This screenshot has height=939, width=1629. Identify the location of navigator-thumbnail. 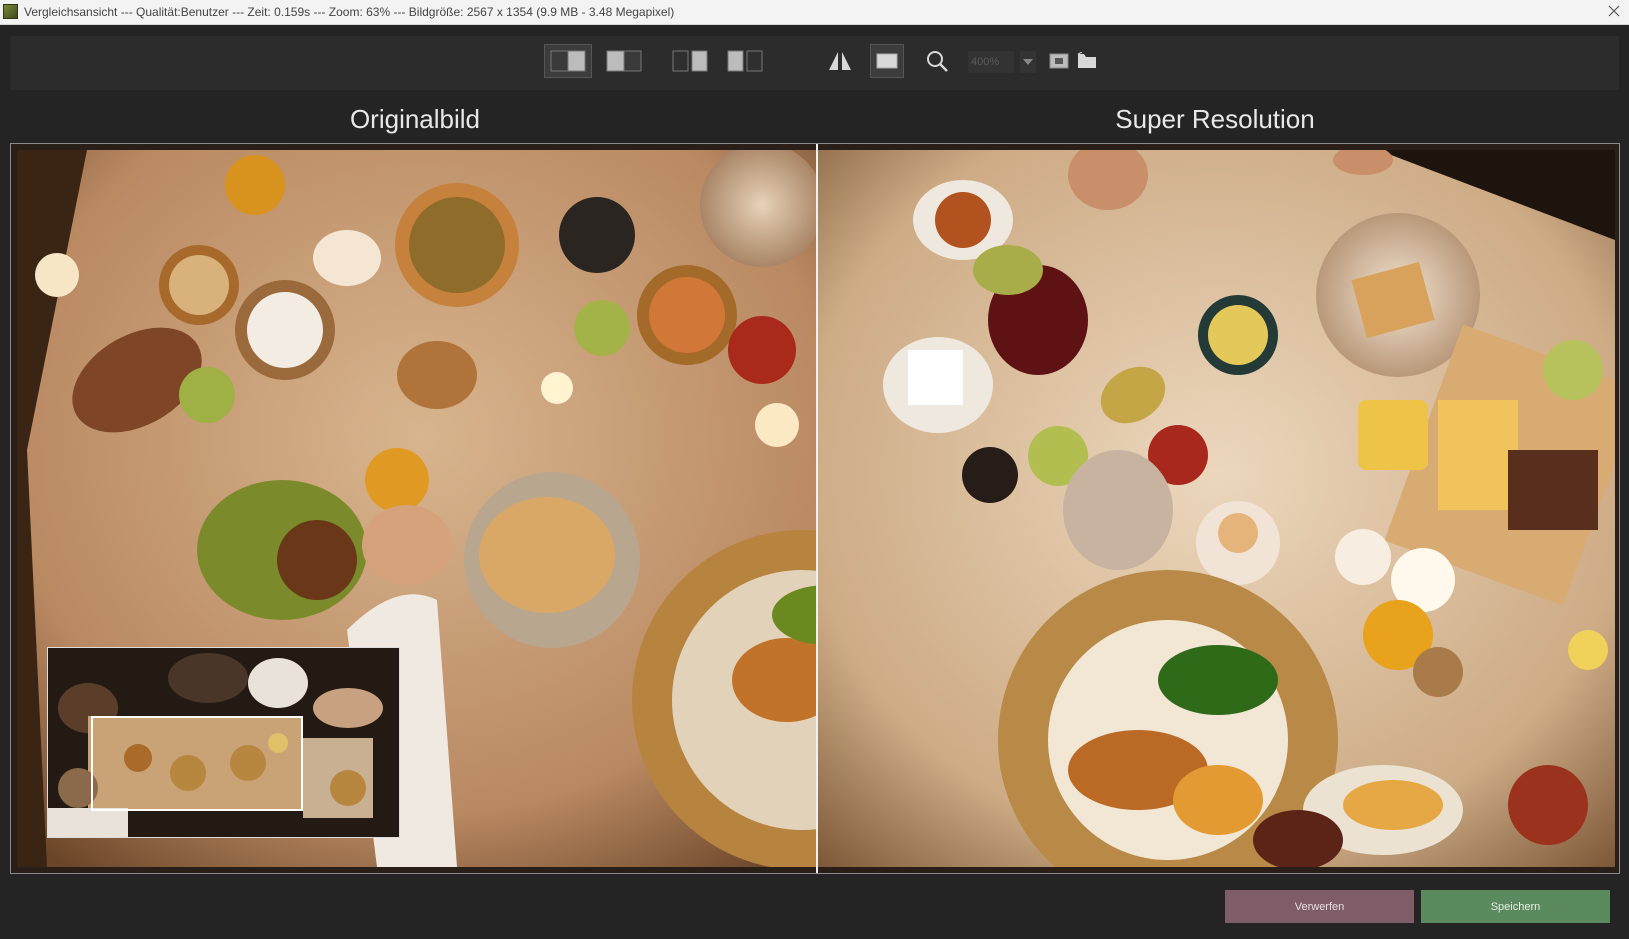
(223, 742).